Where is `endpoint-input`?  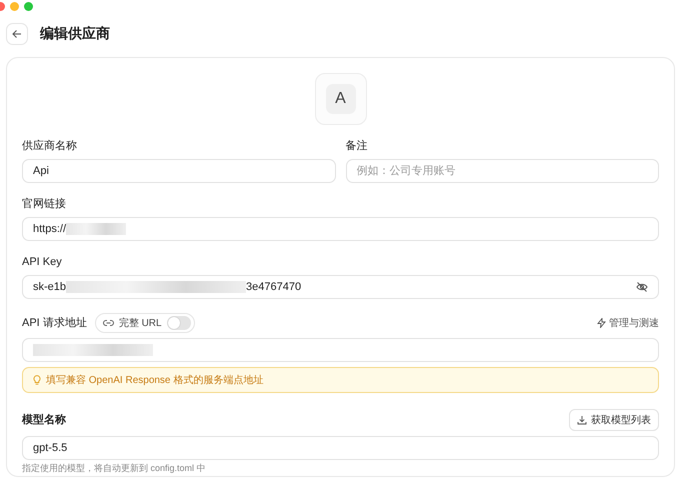
endpoint-input is located at coordinates (340, 350).